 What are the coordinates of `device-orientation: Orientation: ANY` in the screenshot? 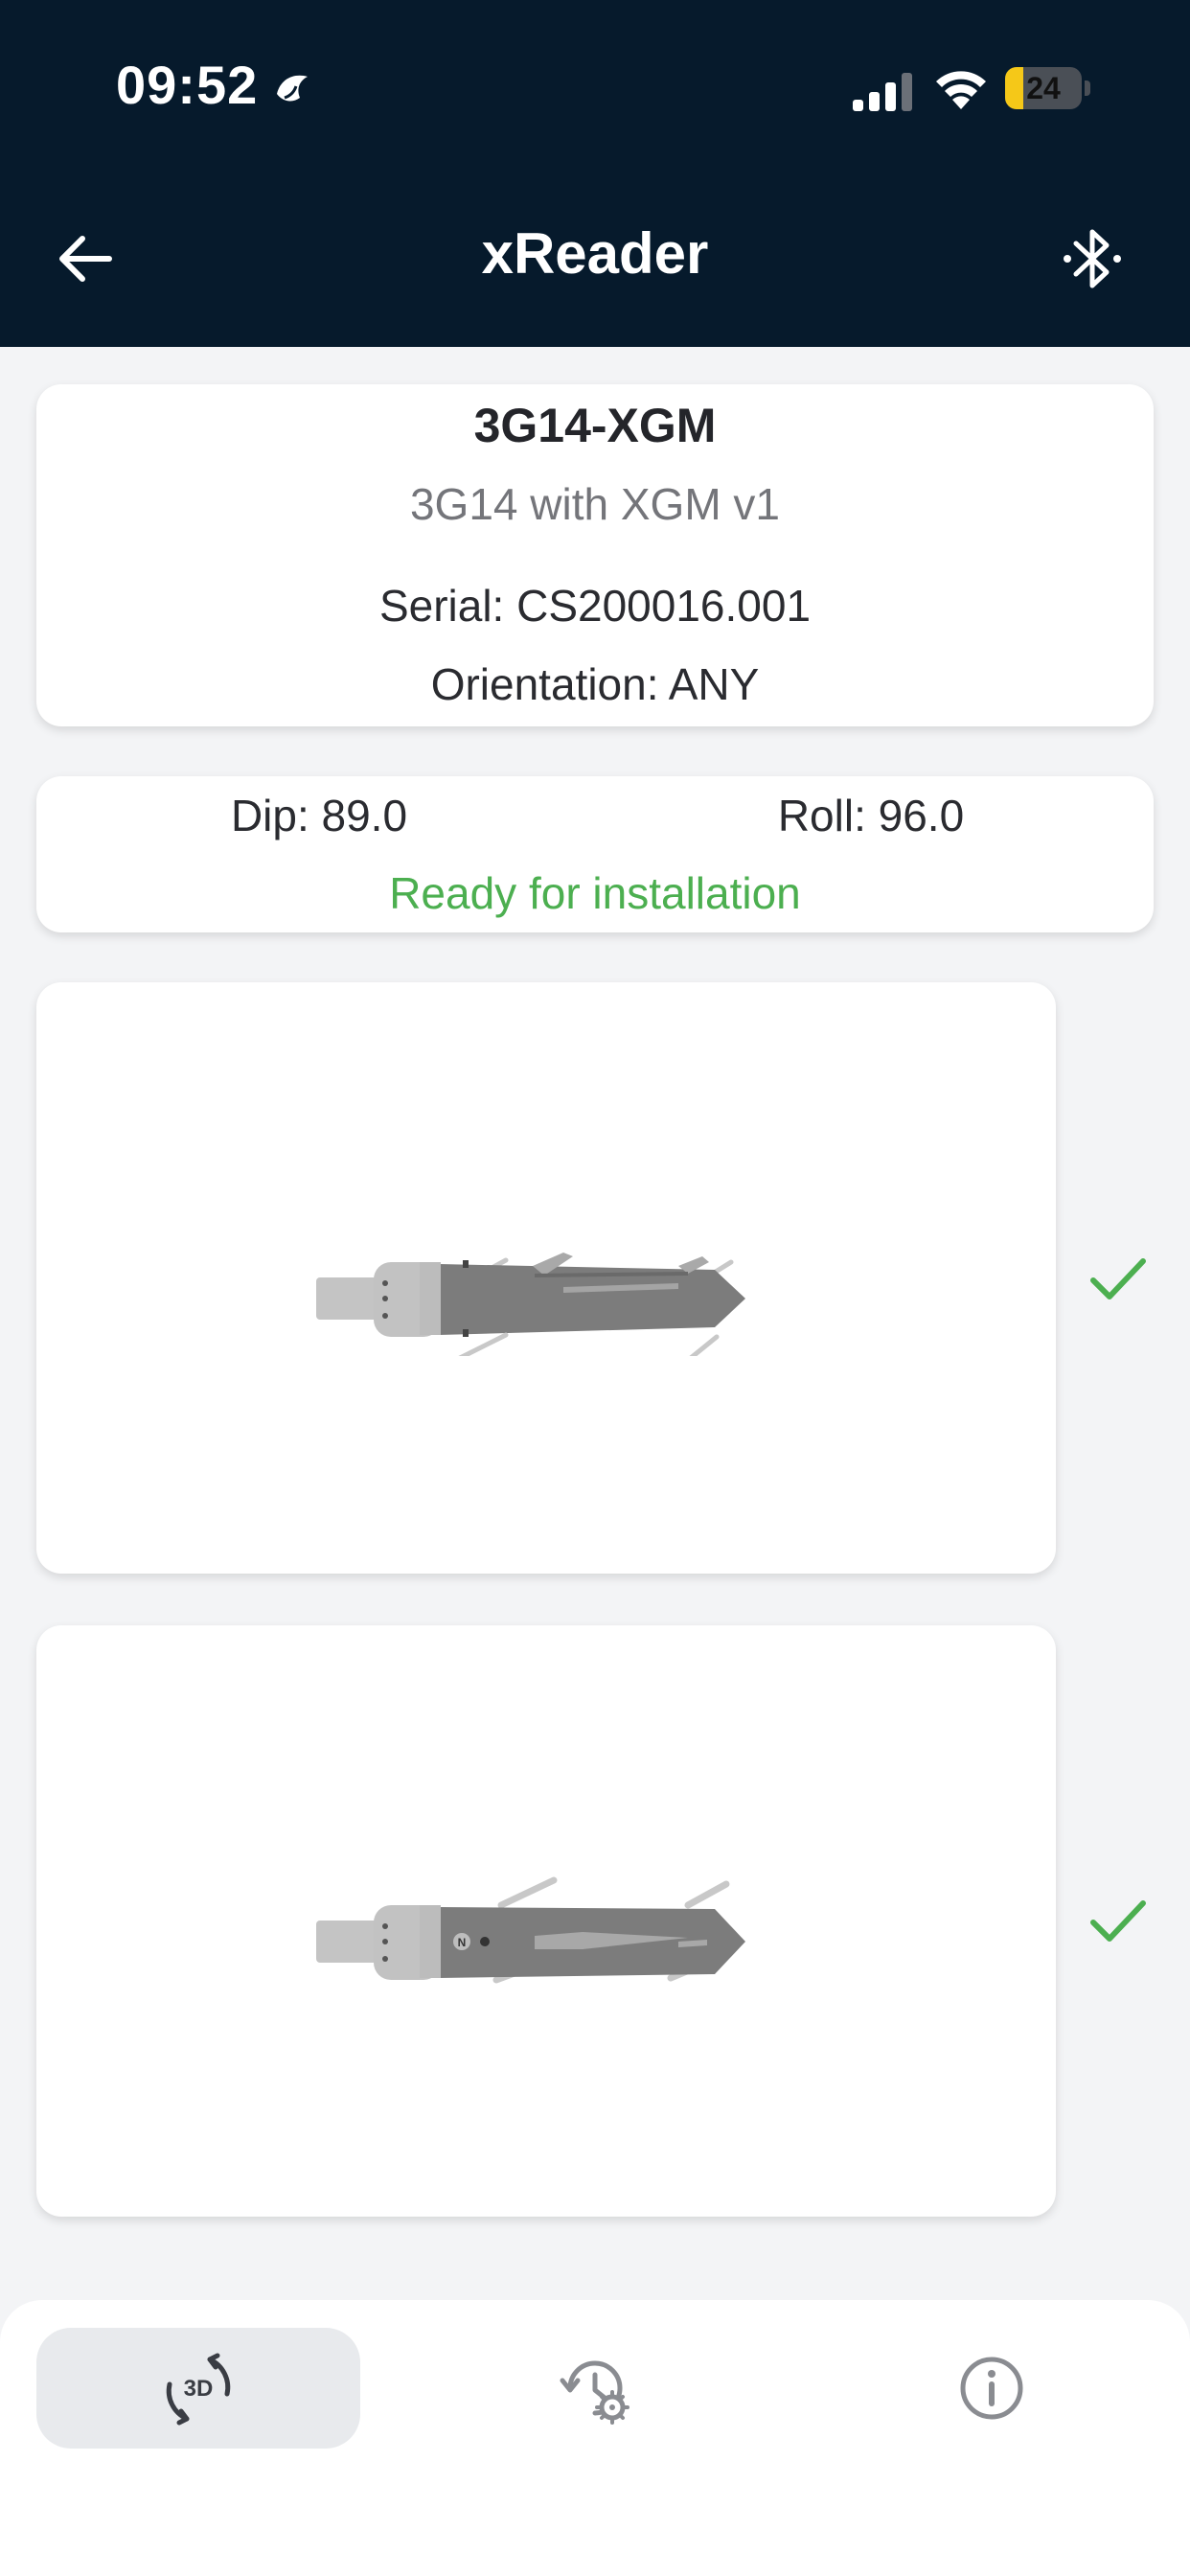 It's located at (595, 684).